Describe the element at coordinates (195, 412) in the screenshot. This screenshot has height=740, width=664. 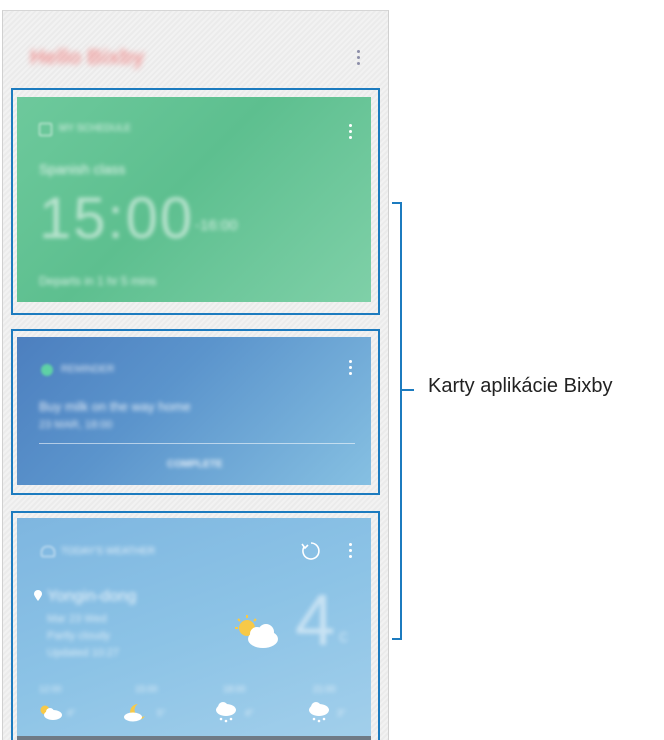
I see `reminder-card-highlight` at that location.